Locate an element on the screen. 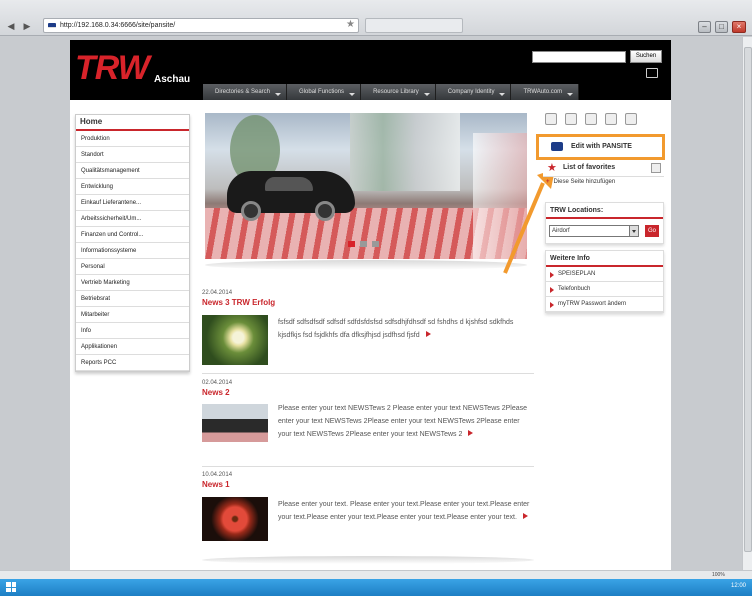 The height and width of the screenshot is (596, 752). sidebar-item: Produktion is located at coordinates (132, 139).